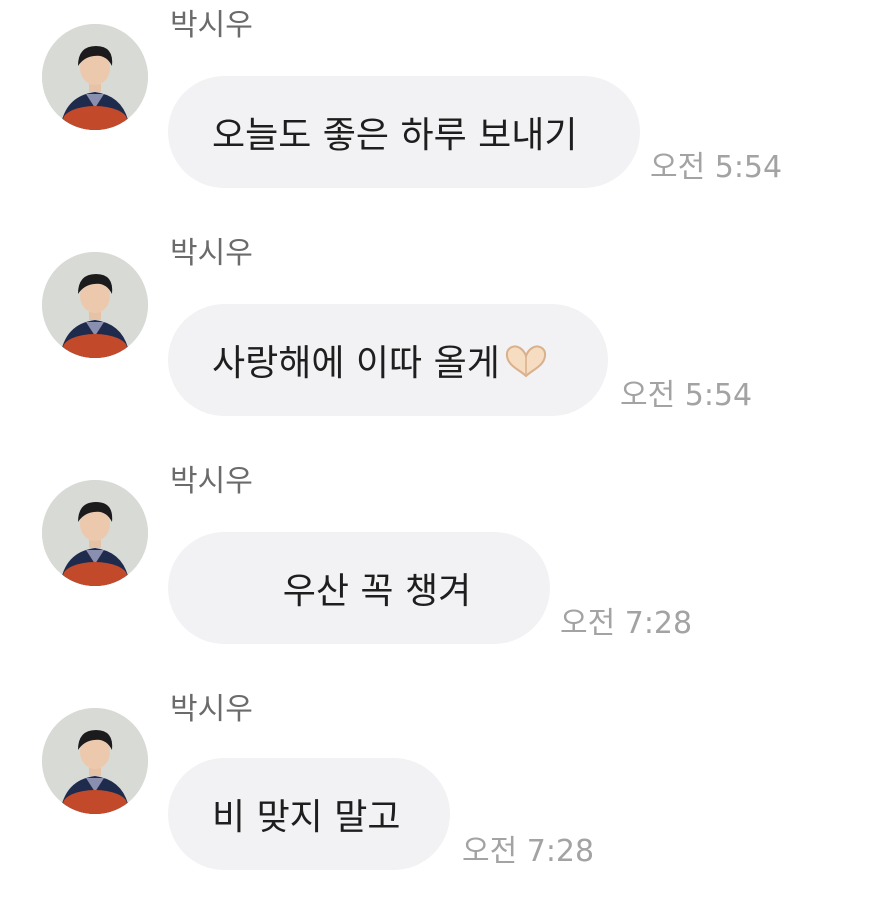 The width and height of the screenshot is (875, 897). What do you see at coordinates (306, 817) in the screenshot?
I see `message-text: 비 맞지 말고` at bounding box center [306, 817].